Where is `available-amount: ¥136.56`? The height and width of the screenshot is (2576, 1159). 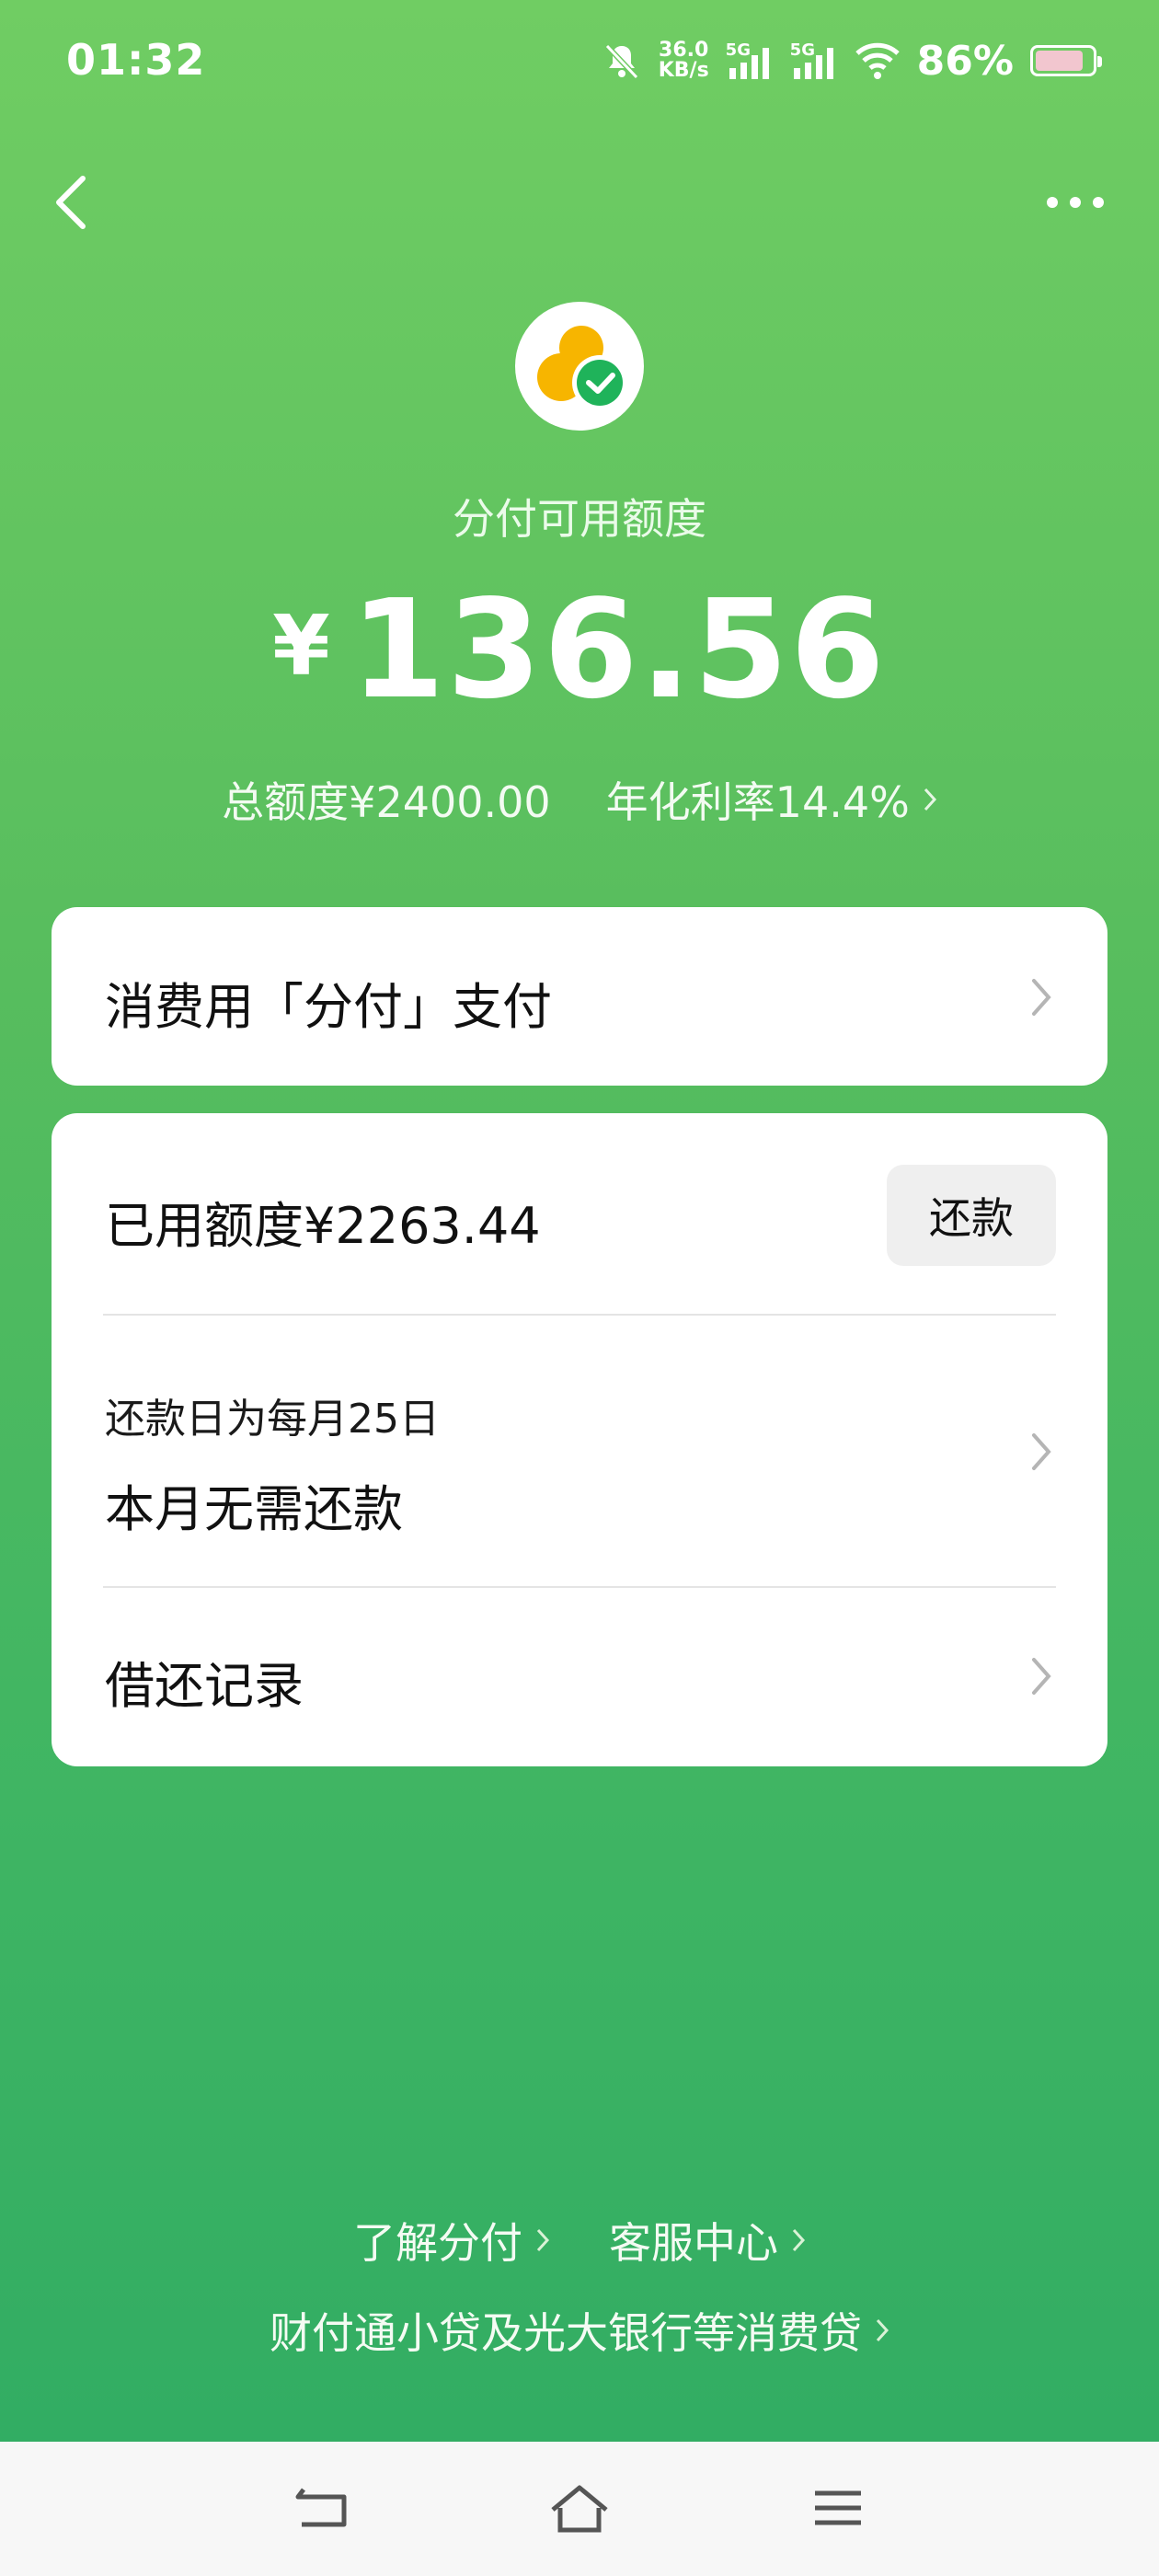
available-amount: ¥136.56 is located at coordinates (579, 649).